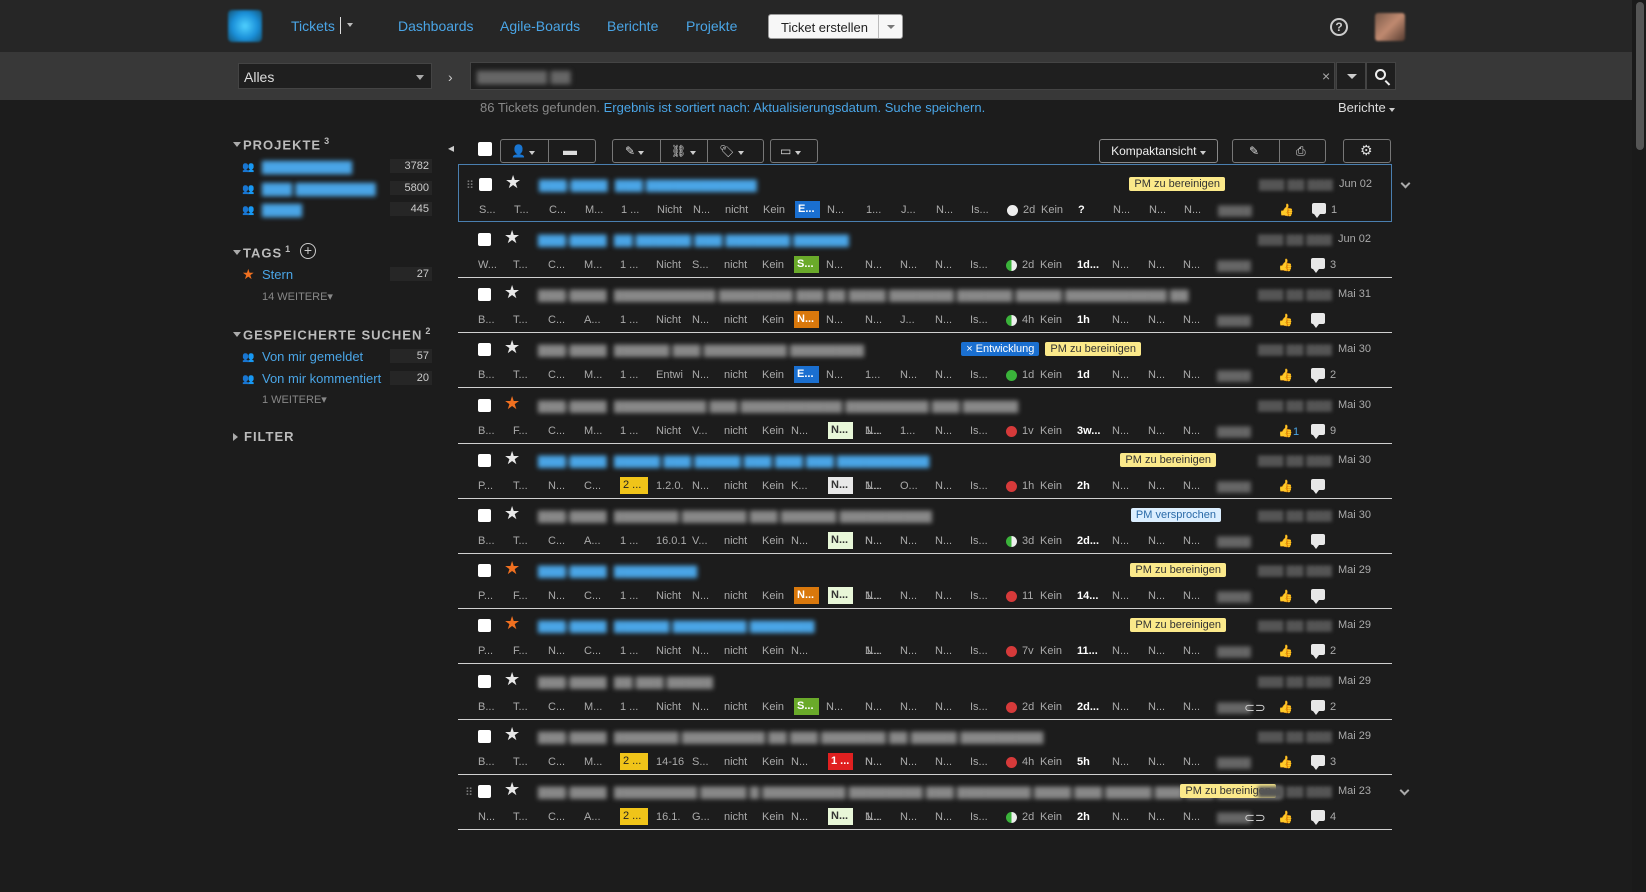  What do you see at coordinates (686, 185) in the screenshot?
I see `ticket-summary: ▇▇▇ ▇▇▇▇▇▇▇▇▇▇▇▇` at bounding box center [686, 185].